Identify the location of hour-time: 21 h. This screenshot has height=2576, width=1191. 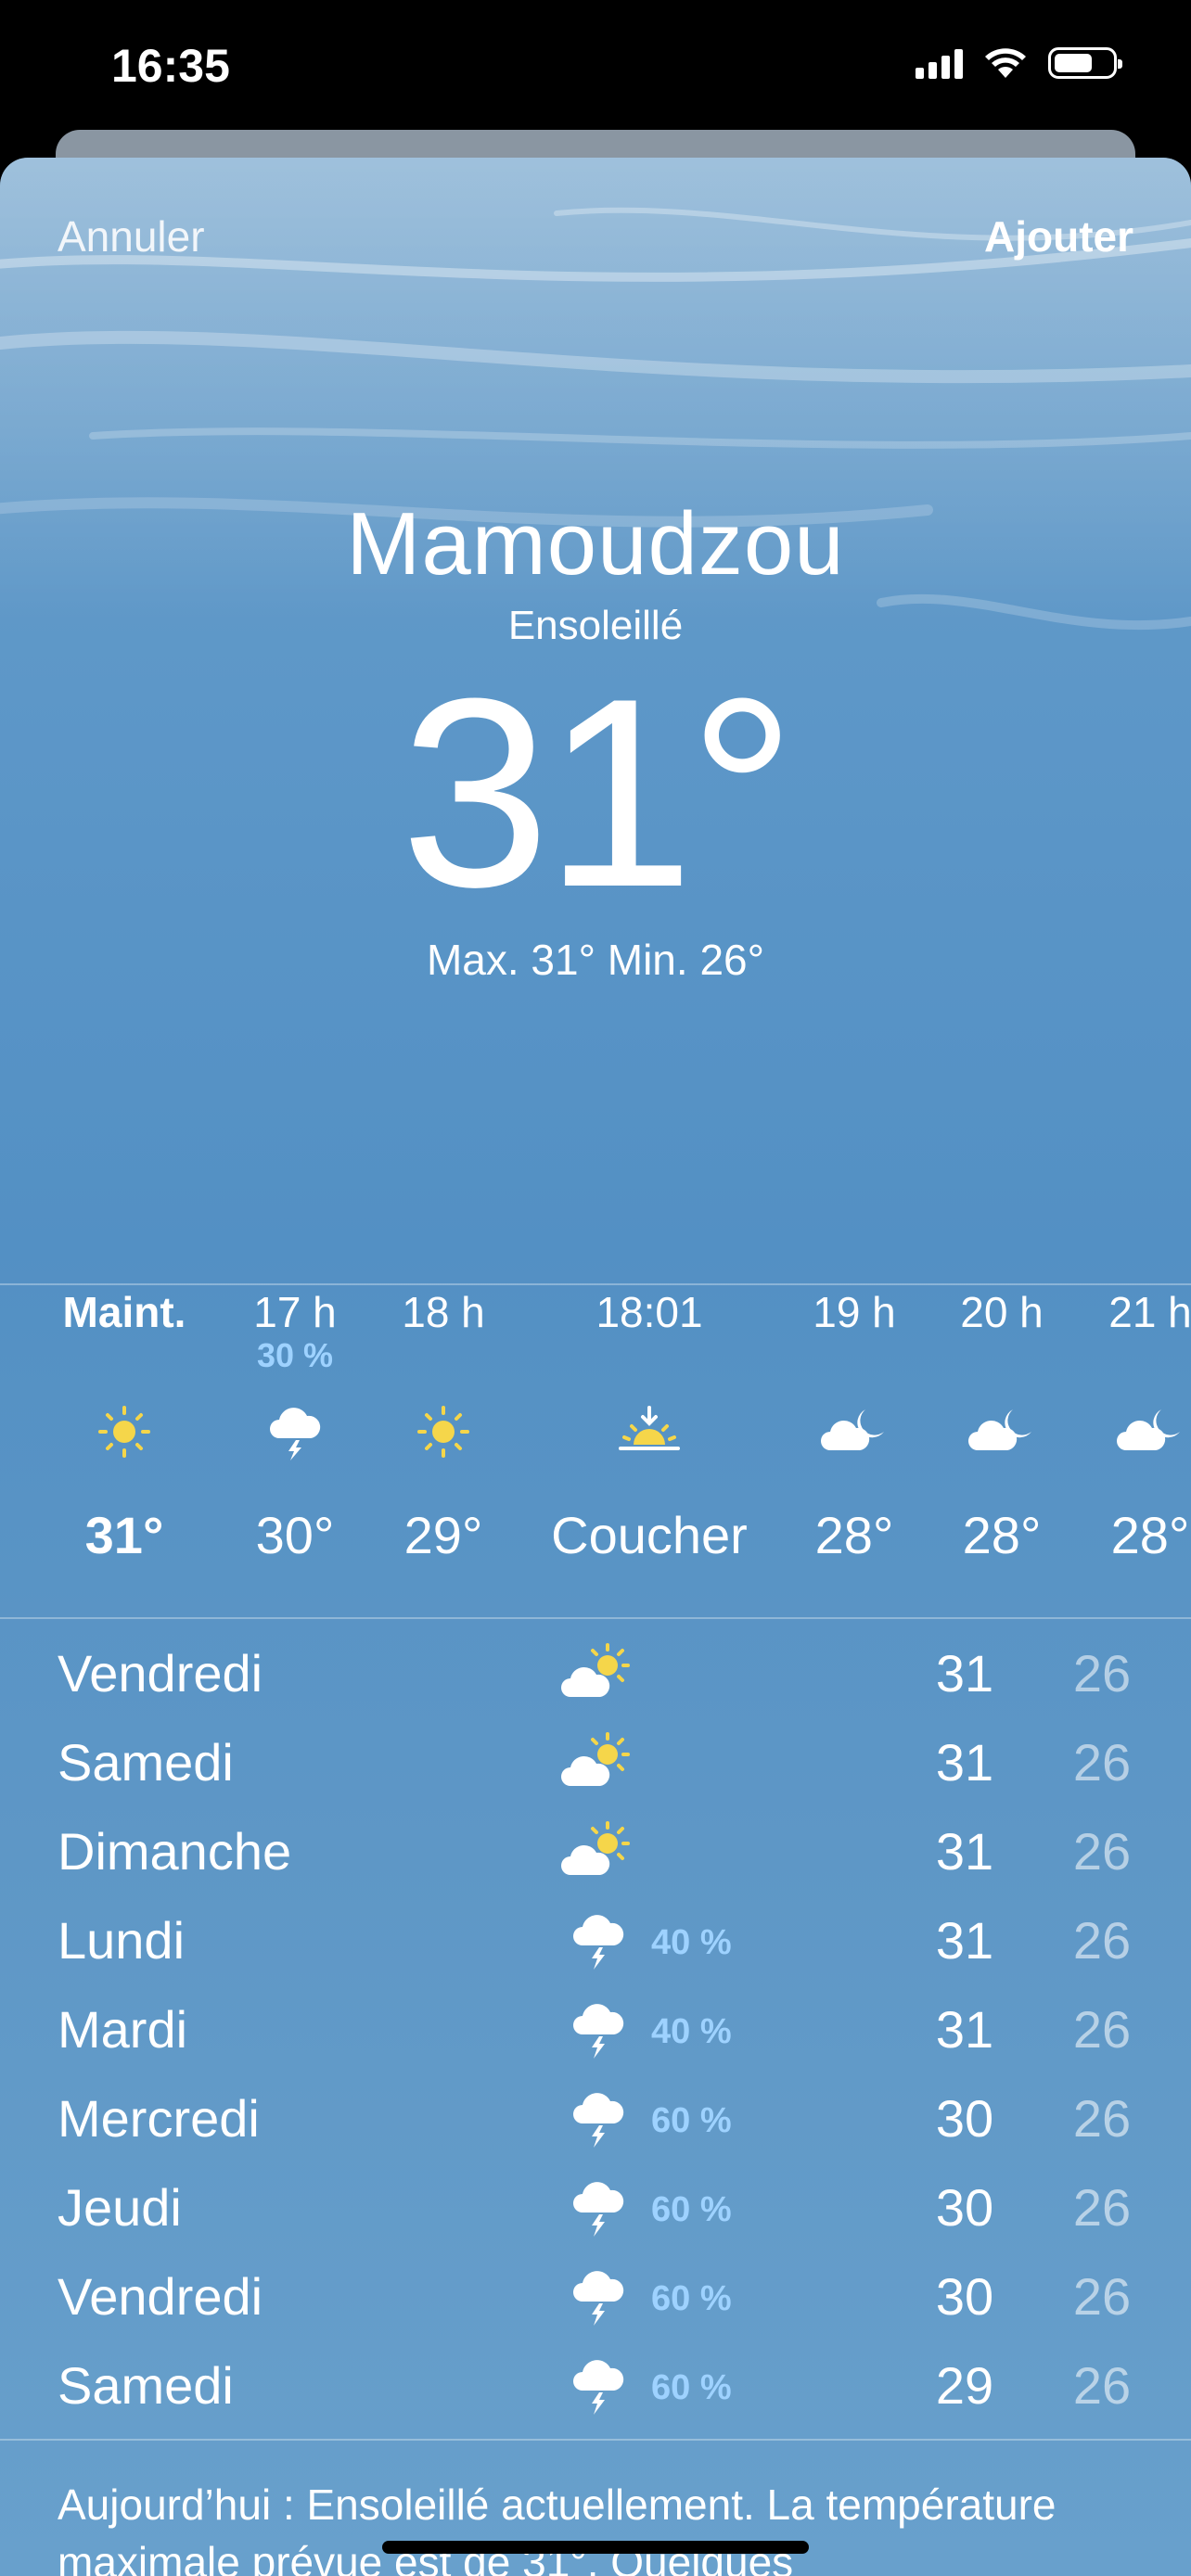
(1149, 1312).